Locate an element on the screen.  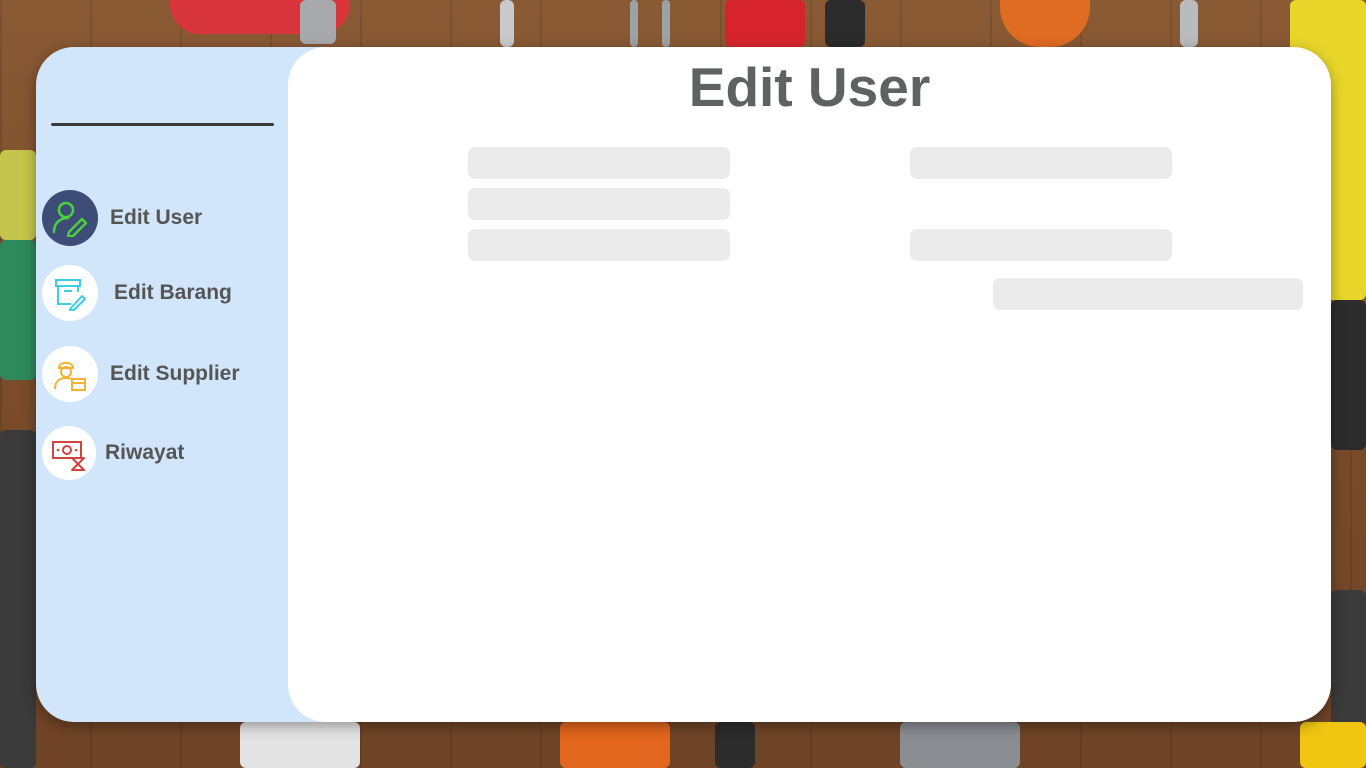
sidebar-item-label: Edit Supplier is located at coordinates (175, 373).